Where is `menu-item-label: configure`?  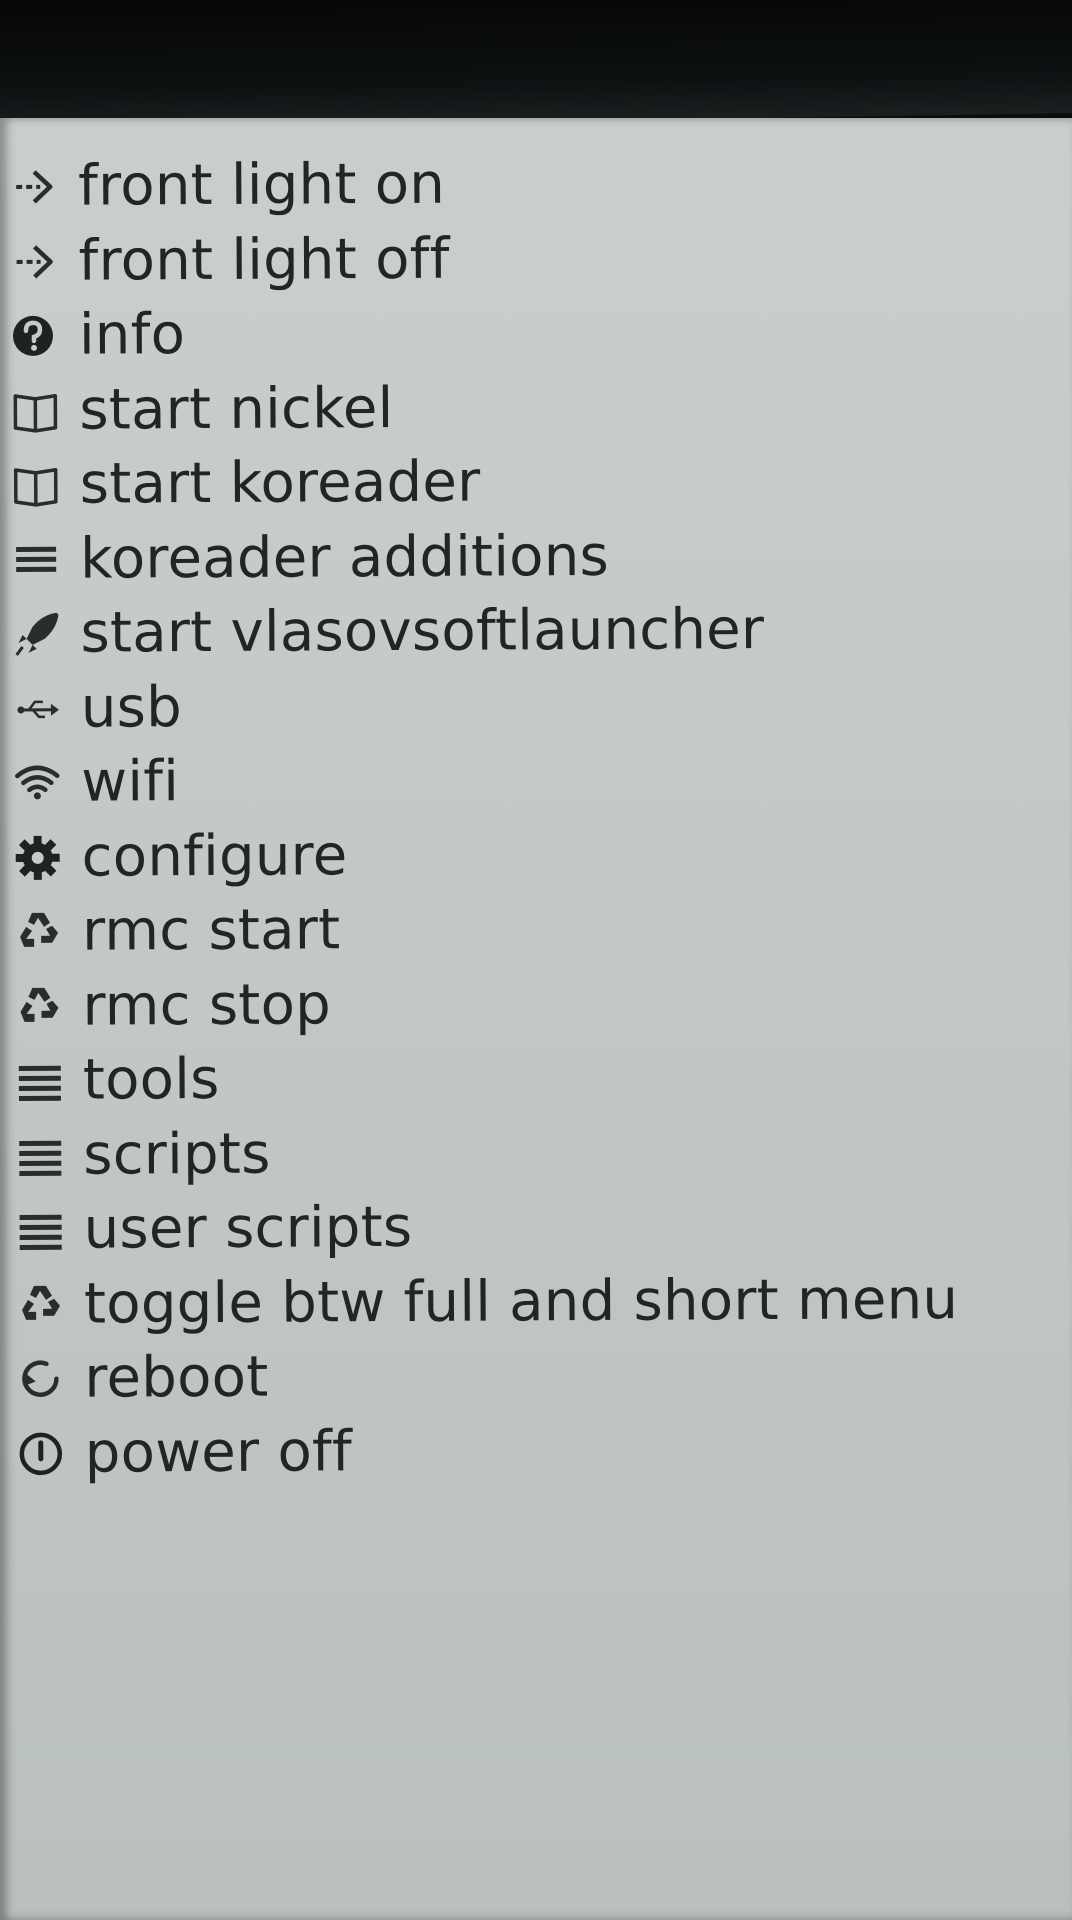
menu-item-label: configure is located at coordinates (214, 856).